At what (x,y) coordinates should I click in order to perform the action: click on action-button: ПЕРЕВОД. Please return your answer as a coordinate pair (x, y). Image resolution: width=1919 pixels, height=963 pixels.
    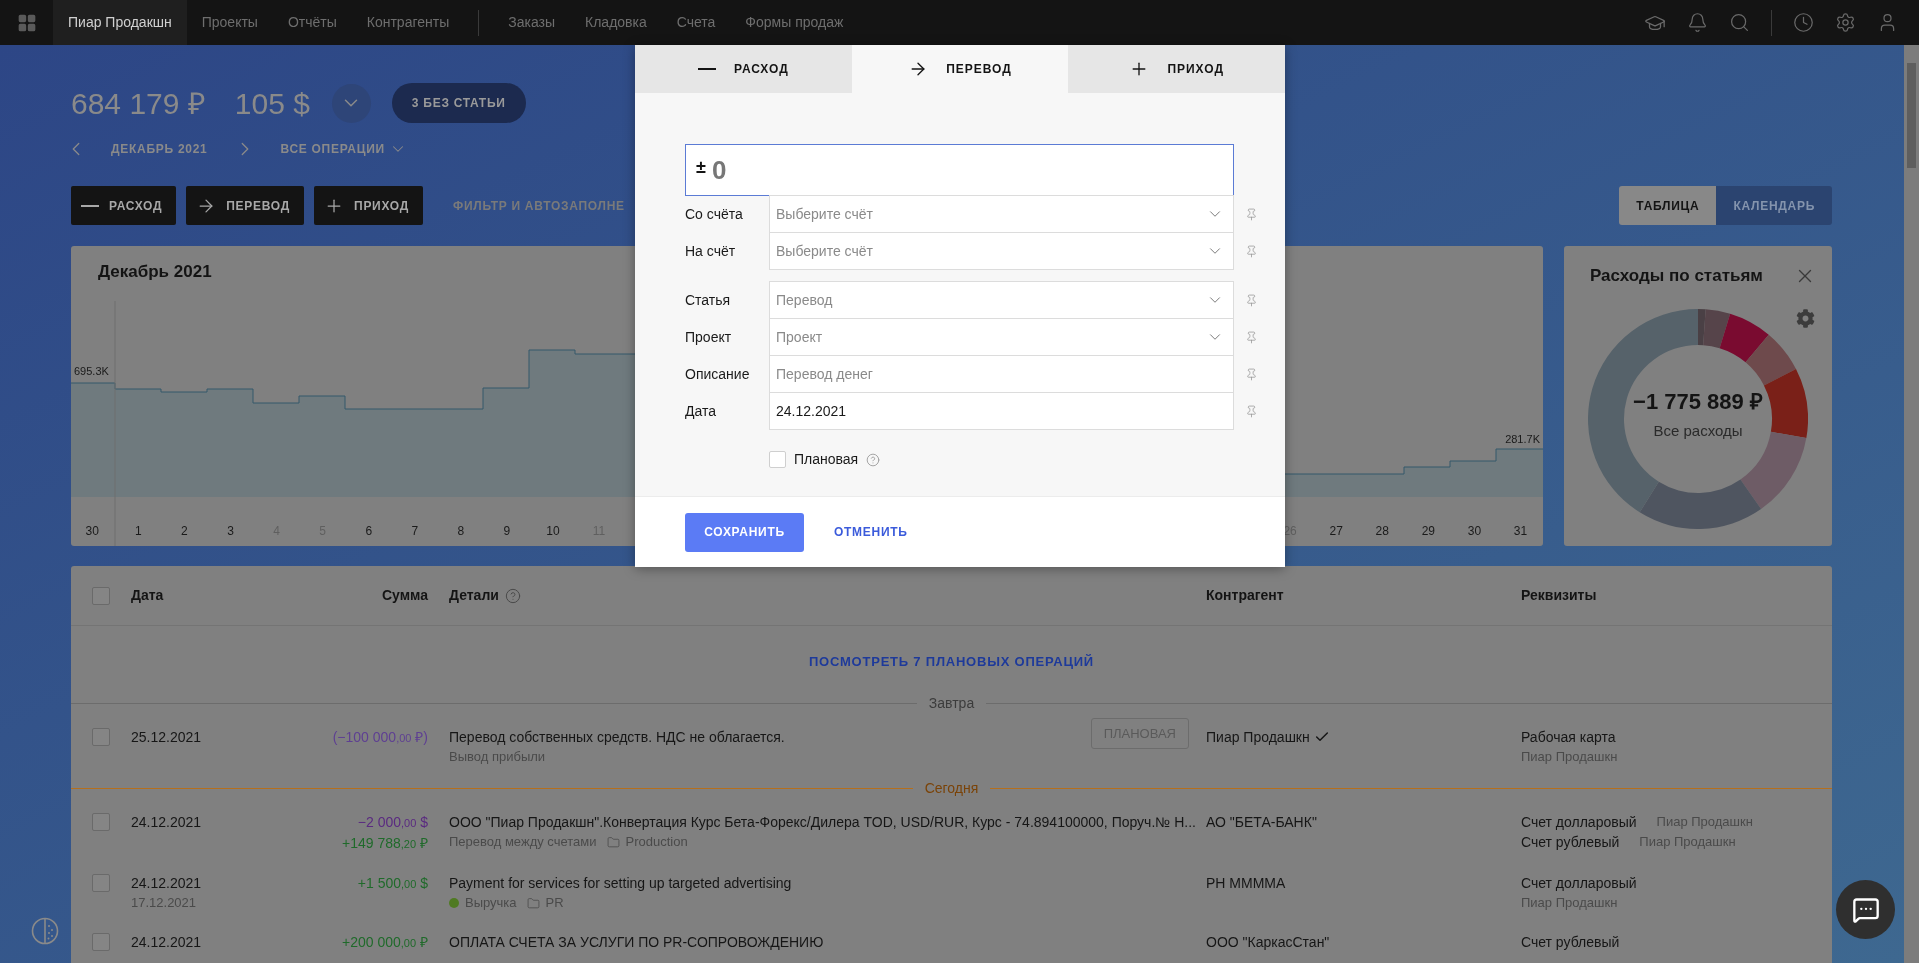
    Looking at the image, I should click on (245, 205).